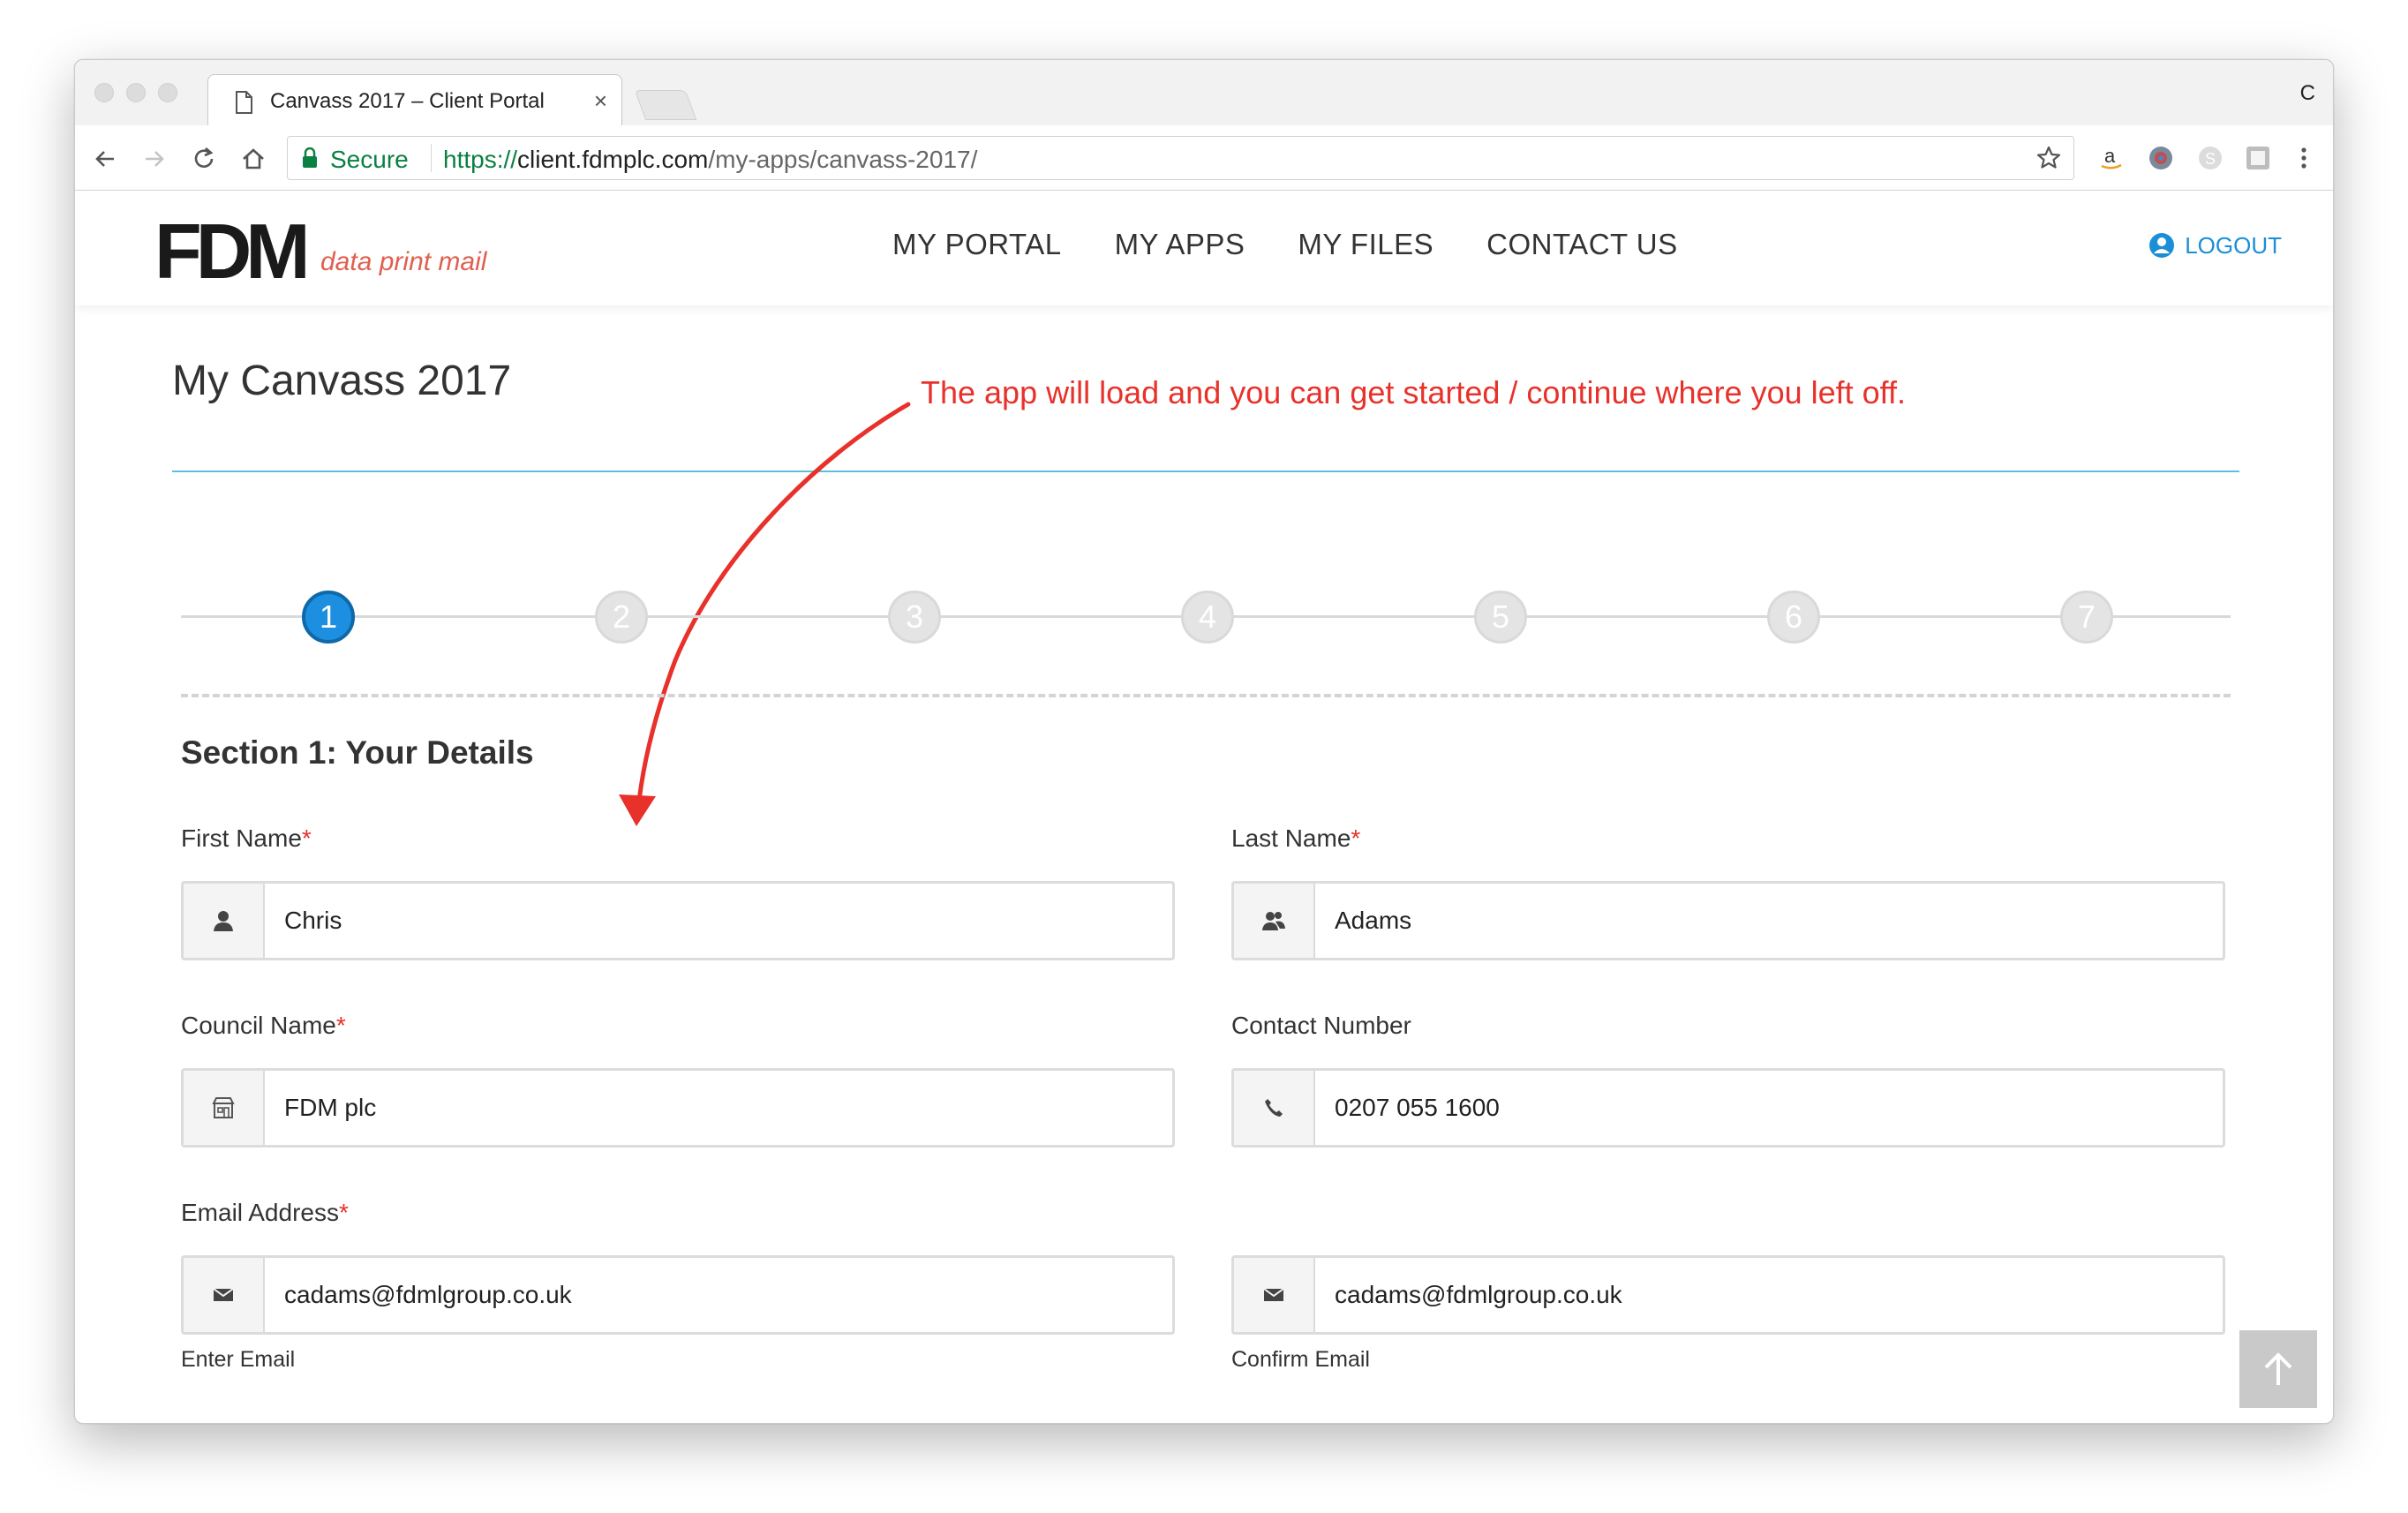 This screenshot has width=2408, height=1513. What do you see at coordinates (2086, 618) in the screenshot?
I see `step-7: 7` at bounding box center [2086, 618].